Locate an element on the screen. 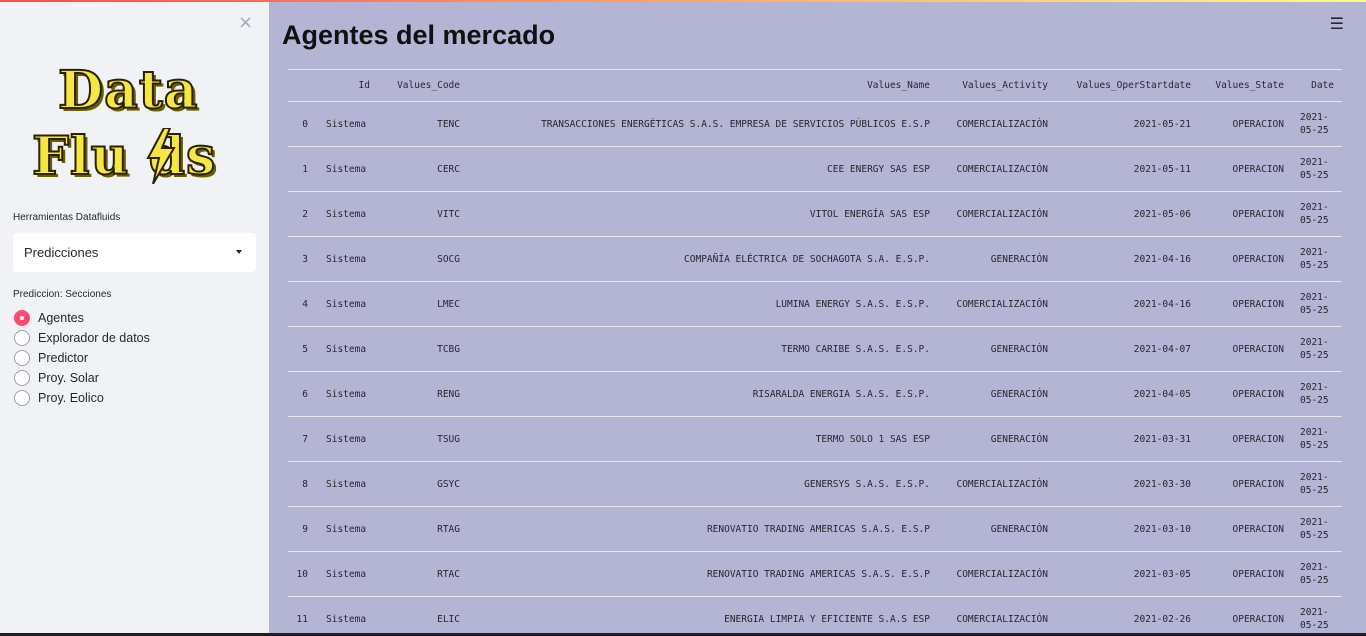  radio-label: Explorador de datos is located at coordinates (94, 338).